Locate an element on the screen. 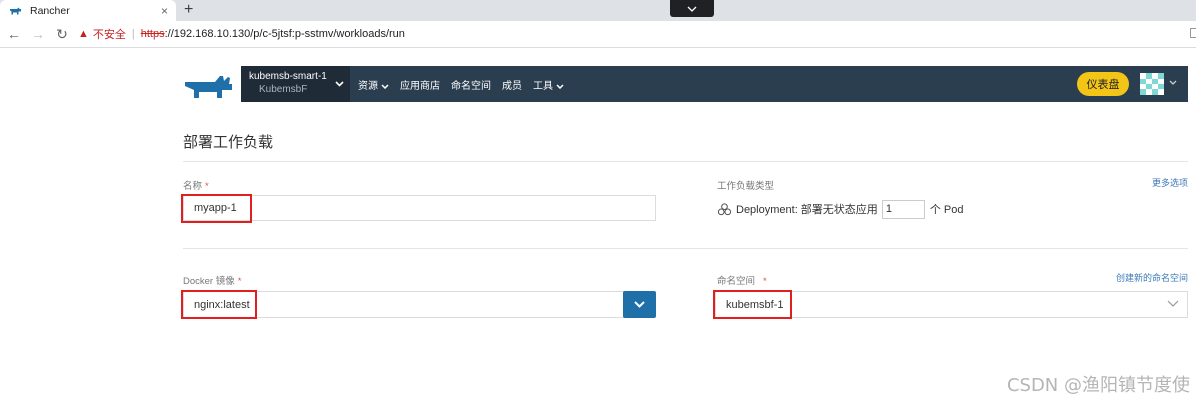 The image size is (1196, 405). nav-members: 成员 is located at coordinates (512, 84).